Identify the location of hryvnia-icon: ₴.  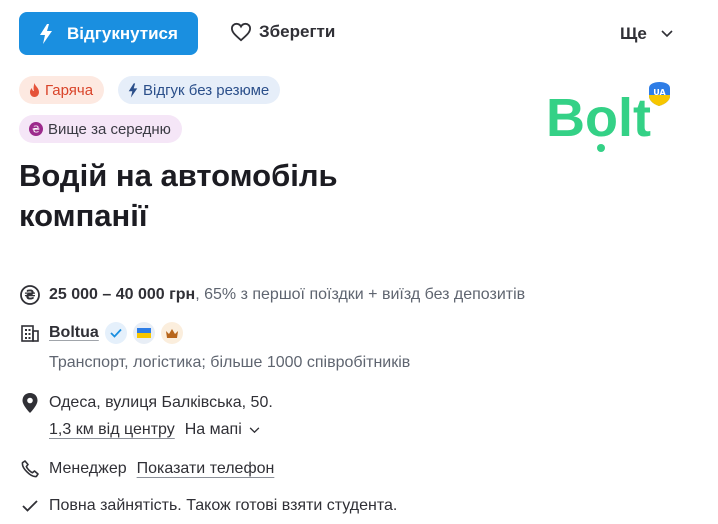
(30, 295).